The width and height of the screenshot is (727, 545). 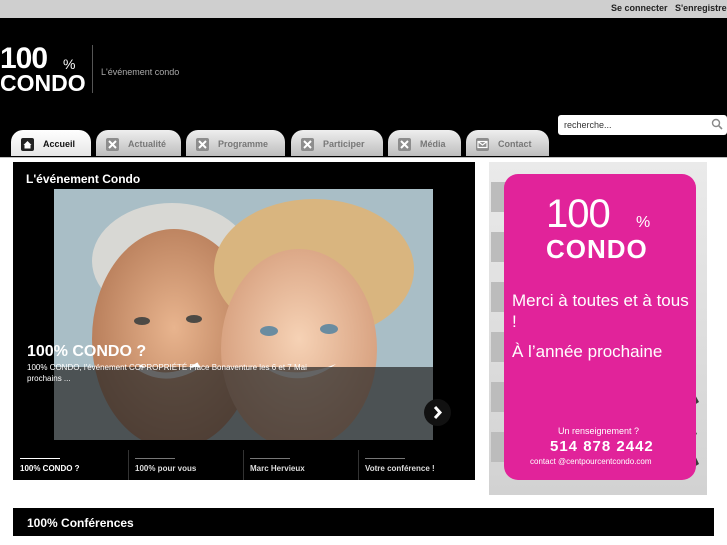 I want to click on logo-word: CONDO, so click(x=43, y=83).